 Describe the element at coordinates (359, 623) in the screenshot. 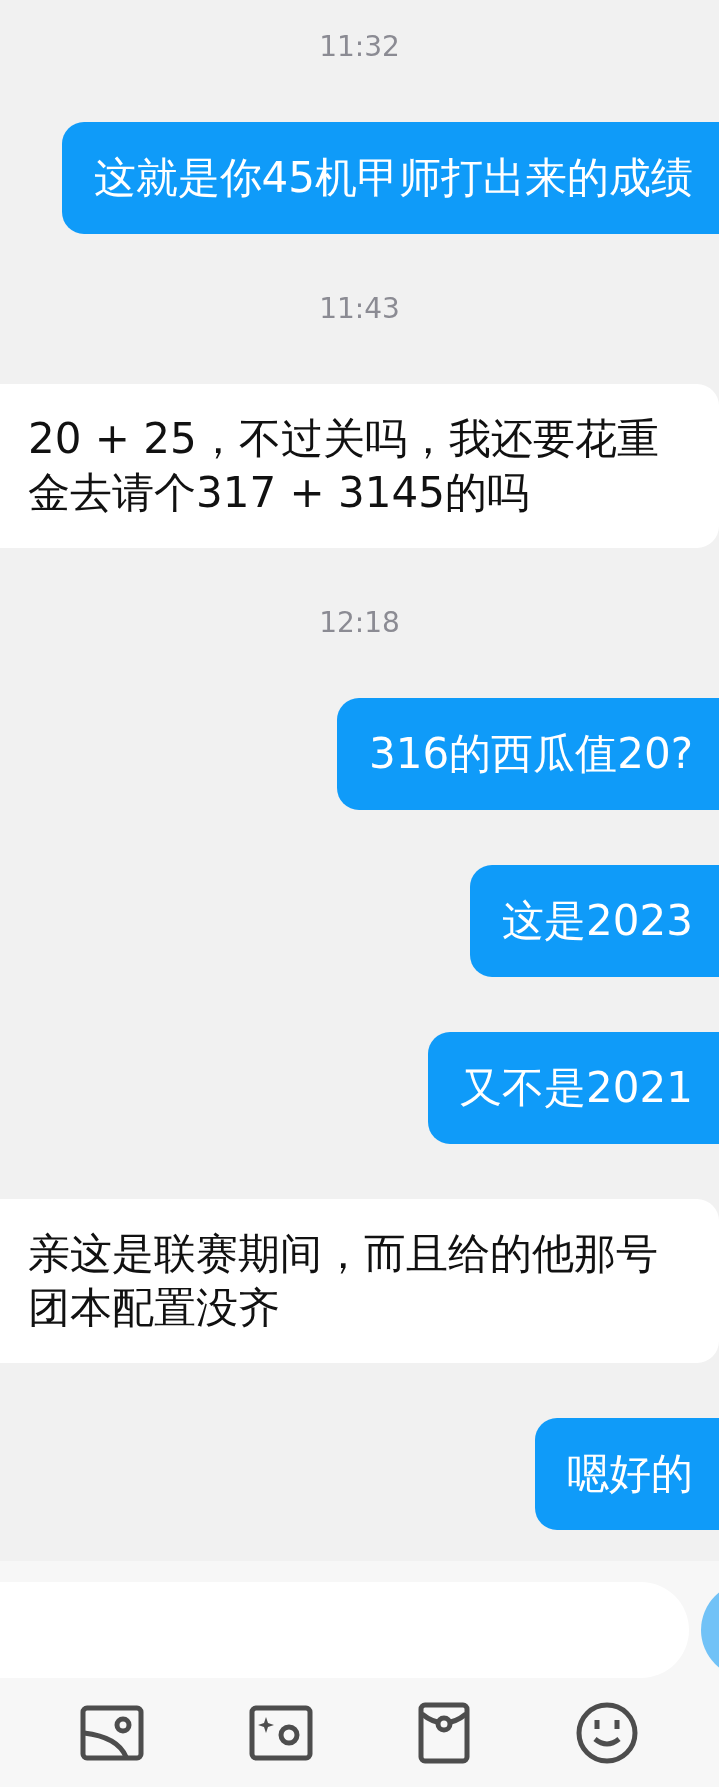

I see `timestamp: 12:18` at that location.